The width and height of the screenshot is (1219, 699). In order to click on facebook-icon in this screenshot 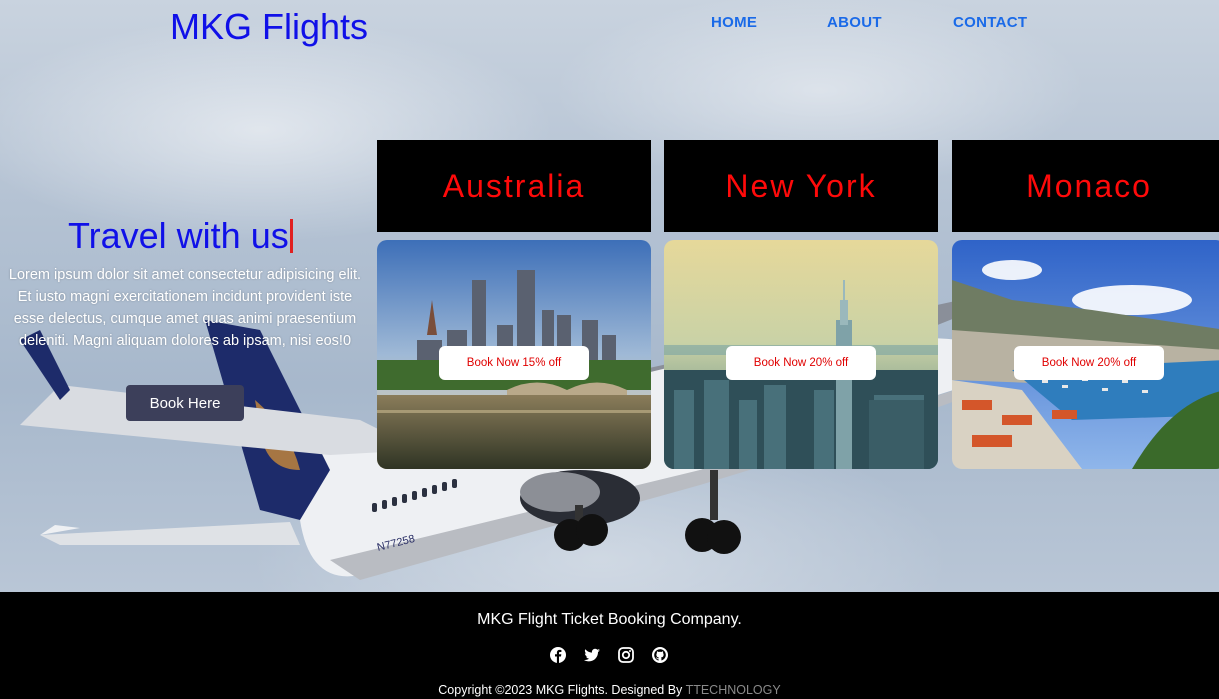, I will do `click(558, 655)`.